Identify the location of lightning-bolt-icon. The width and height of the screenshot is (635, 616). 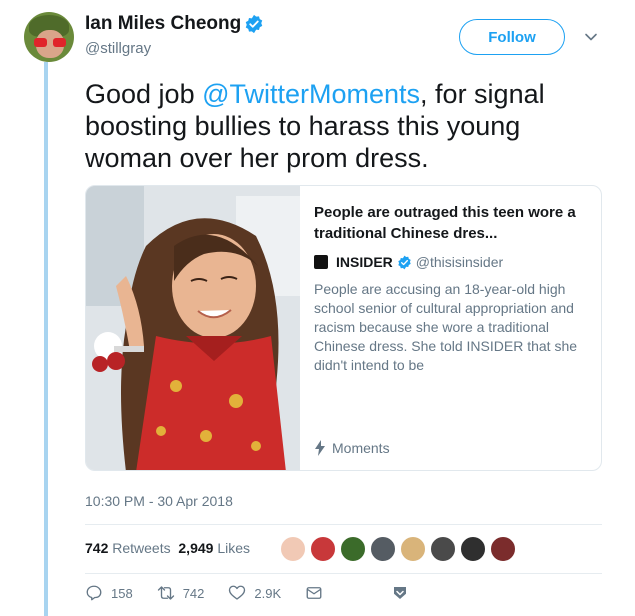
(320, 448).